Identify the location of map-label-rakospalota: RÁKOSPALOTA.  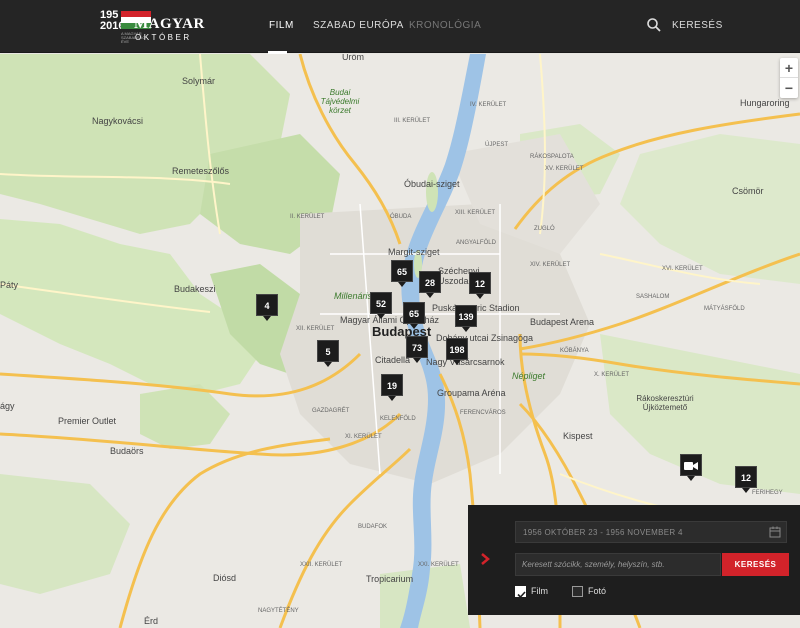
(552, 157).